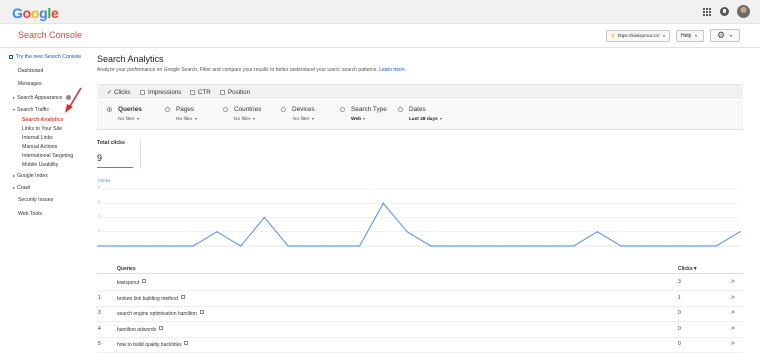 Image resolution: width=760 pixels, height=353 pixels. What do you see at coordinates (151, 298) in the screenshot?
I see `query-text: broken link building method` at bounding box center [151, 298].